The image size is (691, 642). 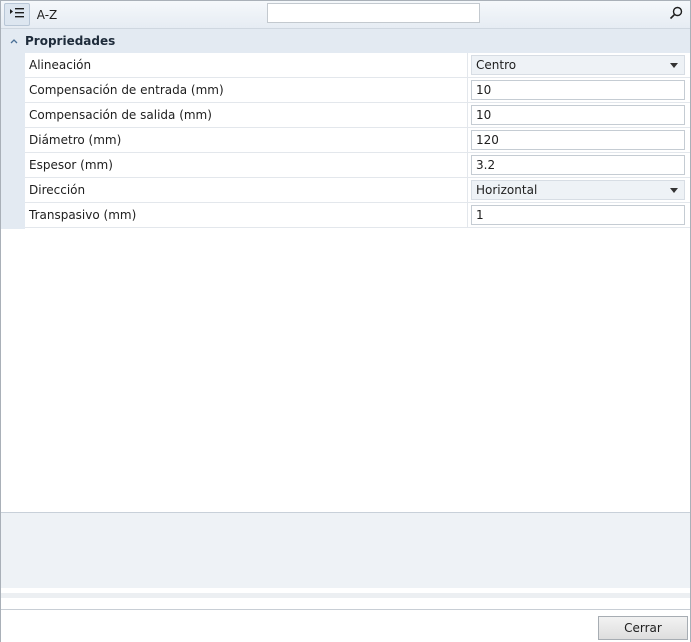 What do you see at coordinates (345, 41) in the screenshot?
I see `category-header: Propriedades` at bounding box center [345, 41].